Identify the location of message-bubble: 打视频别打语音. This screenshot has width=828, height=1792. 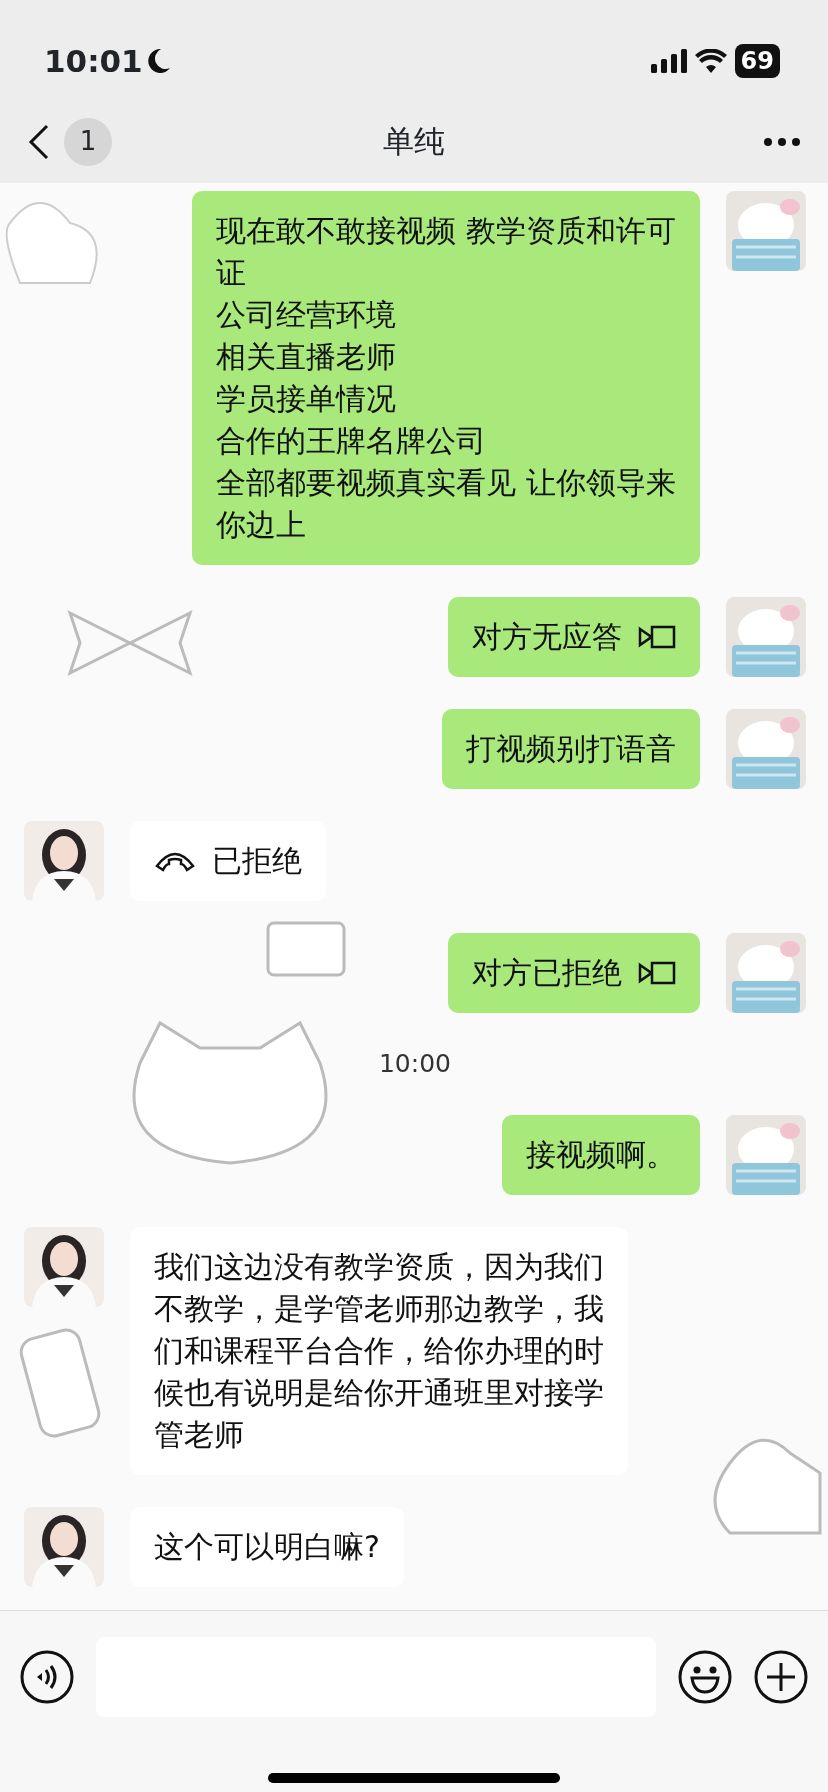
(571, 749).